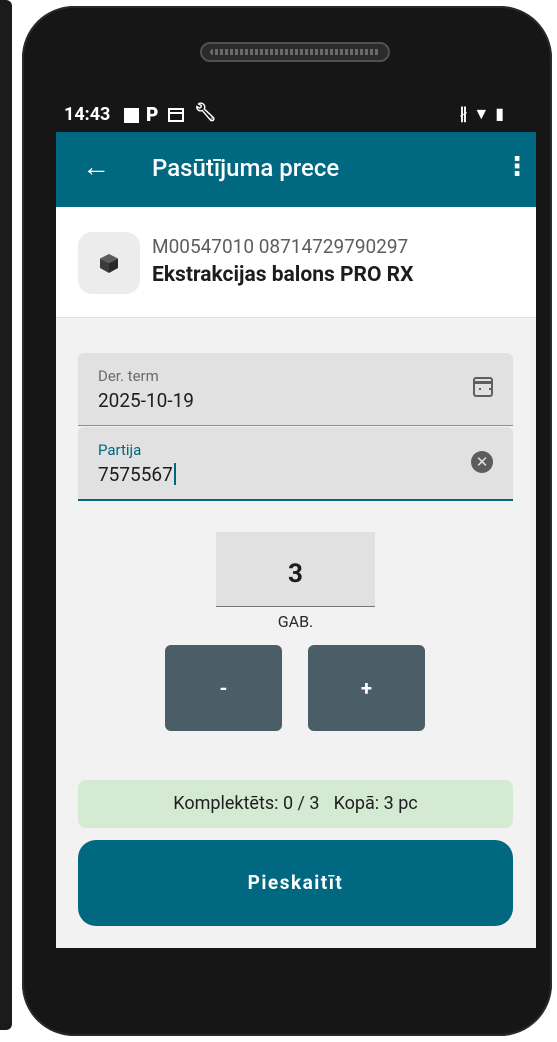  I want to click on square-notification-icon, so click(131, 115).